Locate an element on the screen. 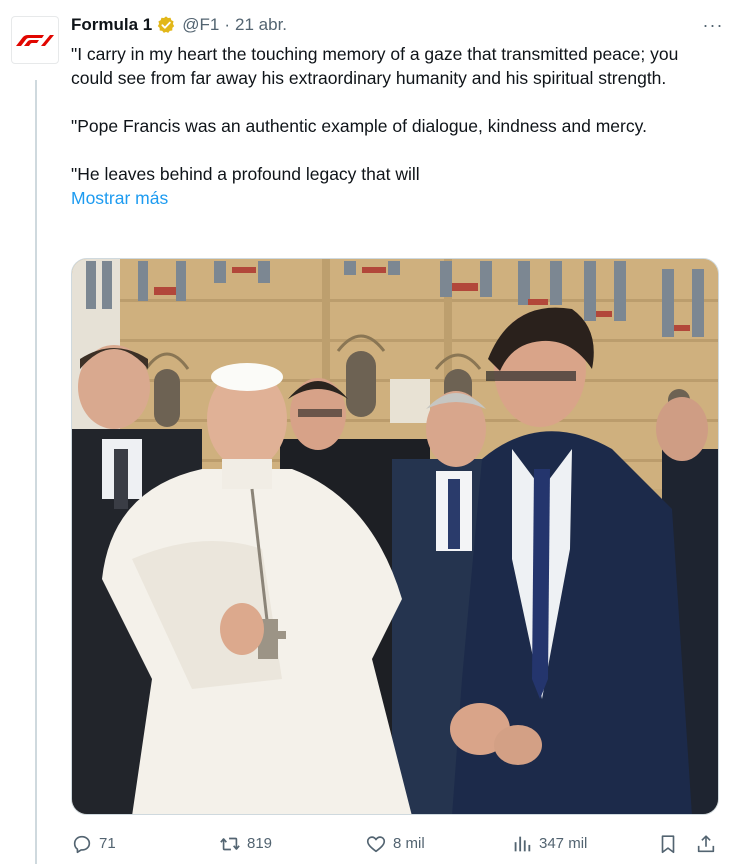 This screenshot has height=864, width=747. show-more-link: Mostrar más is located at coordinates (119, 198).